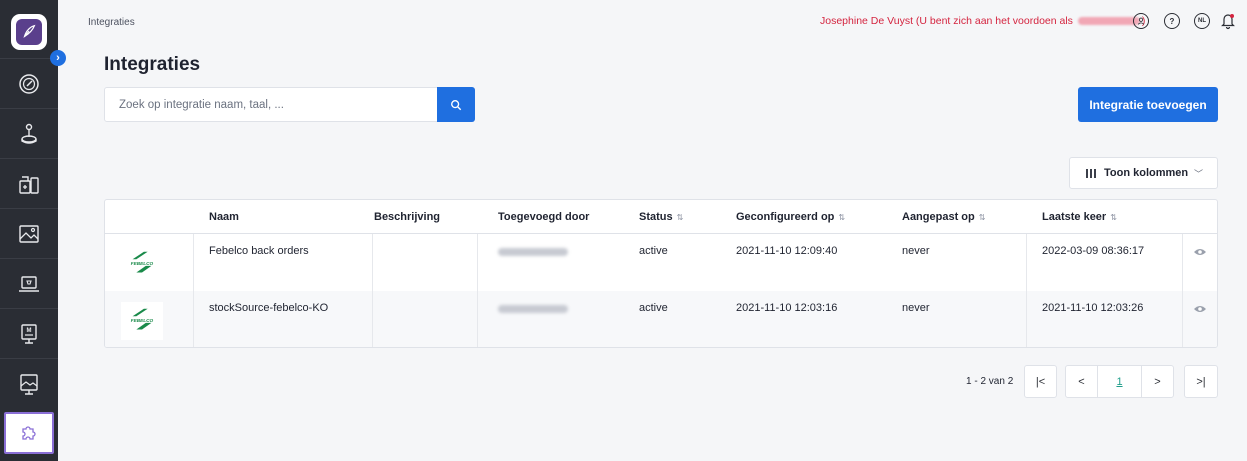 The height and width of the screenshot is (461, 1247). What do you see at coordinates (1157, 381) in the screenshot?
I see `next-page-button: >` at bounding box center [1157, 381].